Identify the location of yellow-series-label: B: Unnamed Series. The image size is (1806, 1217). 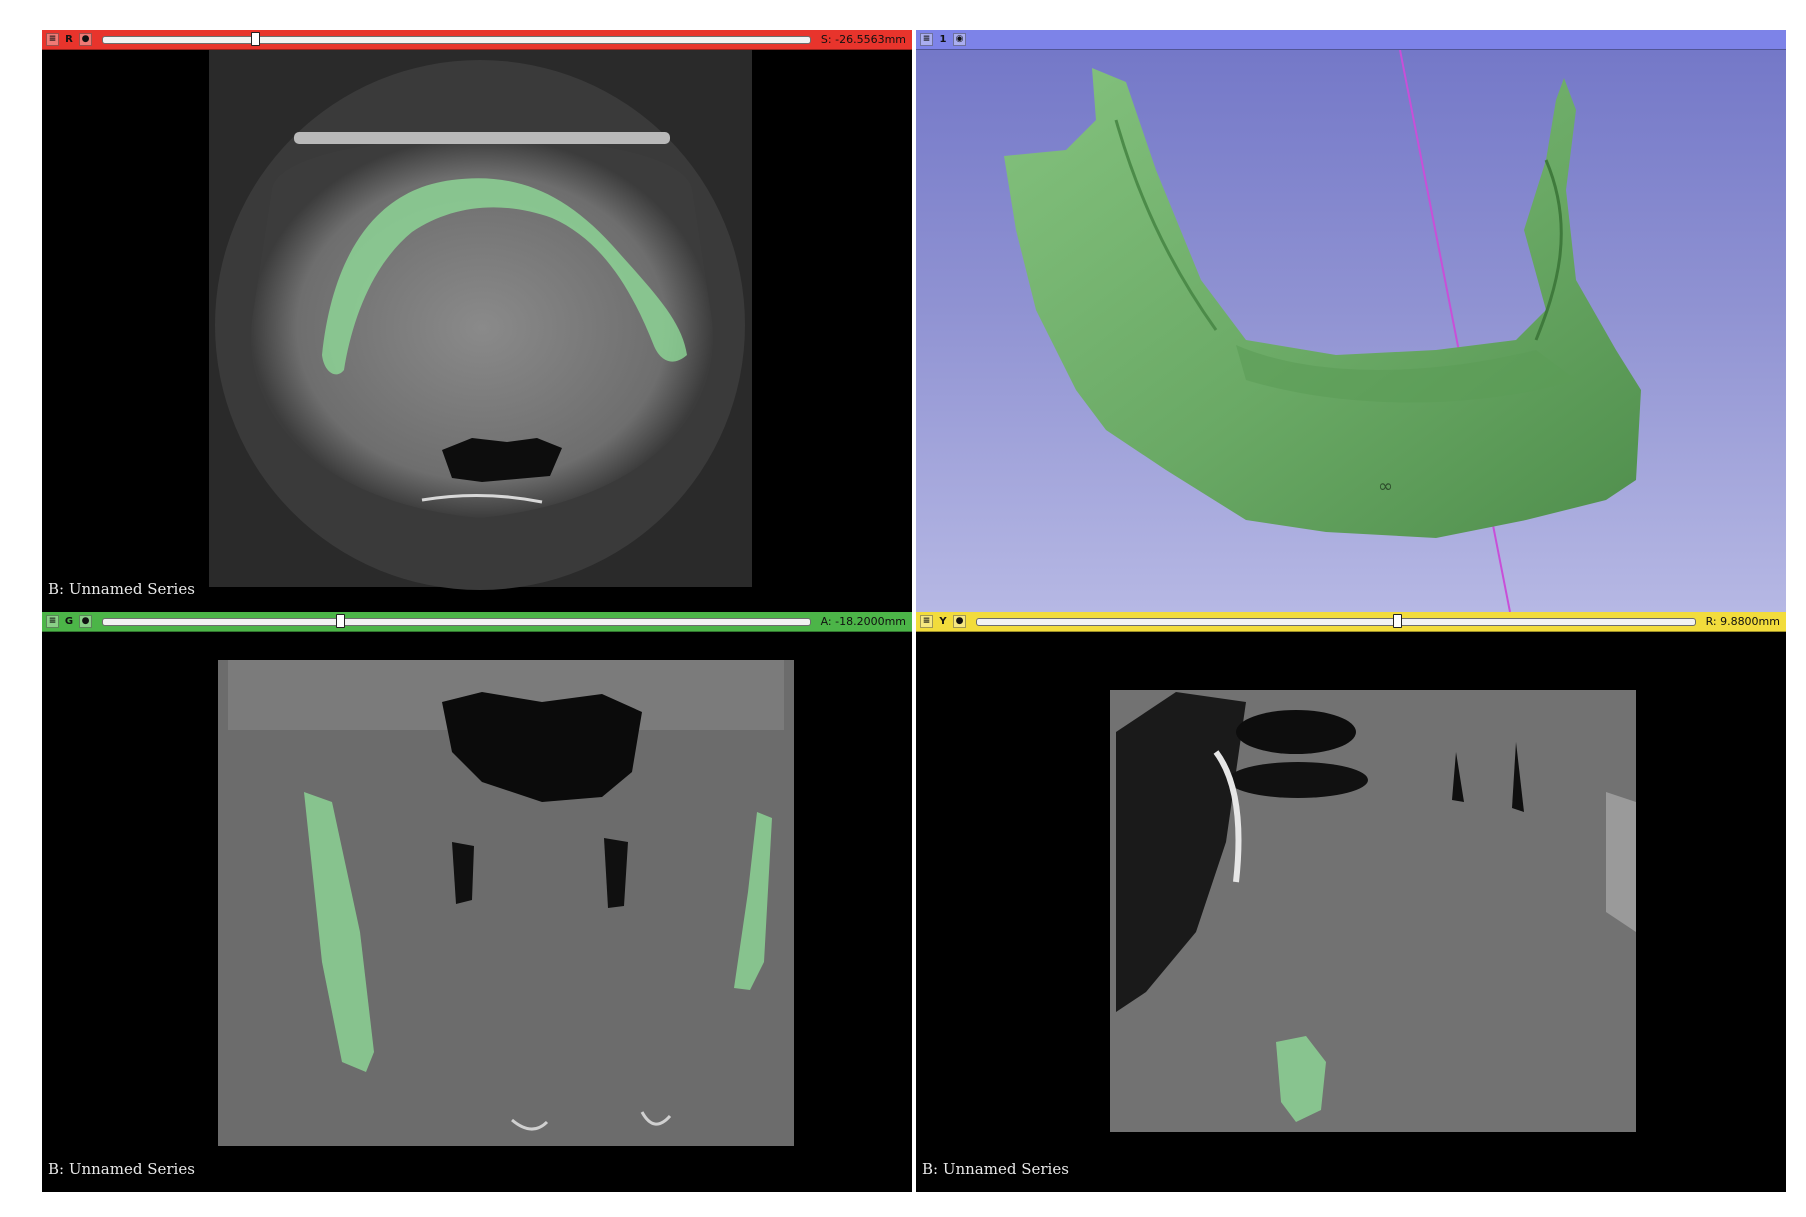
(995, 1169).